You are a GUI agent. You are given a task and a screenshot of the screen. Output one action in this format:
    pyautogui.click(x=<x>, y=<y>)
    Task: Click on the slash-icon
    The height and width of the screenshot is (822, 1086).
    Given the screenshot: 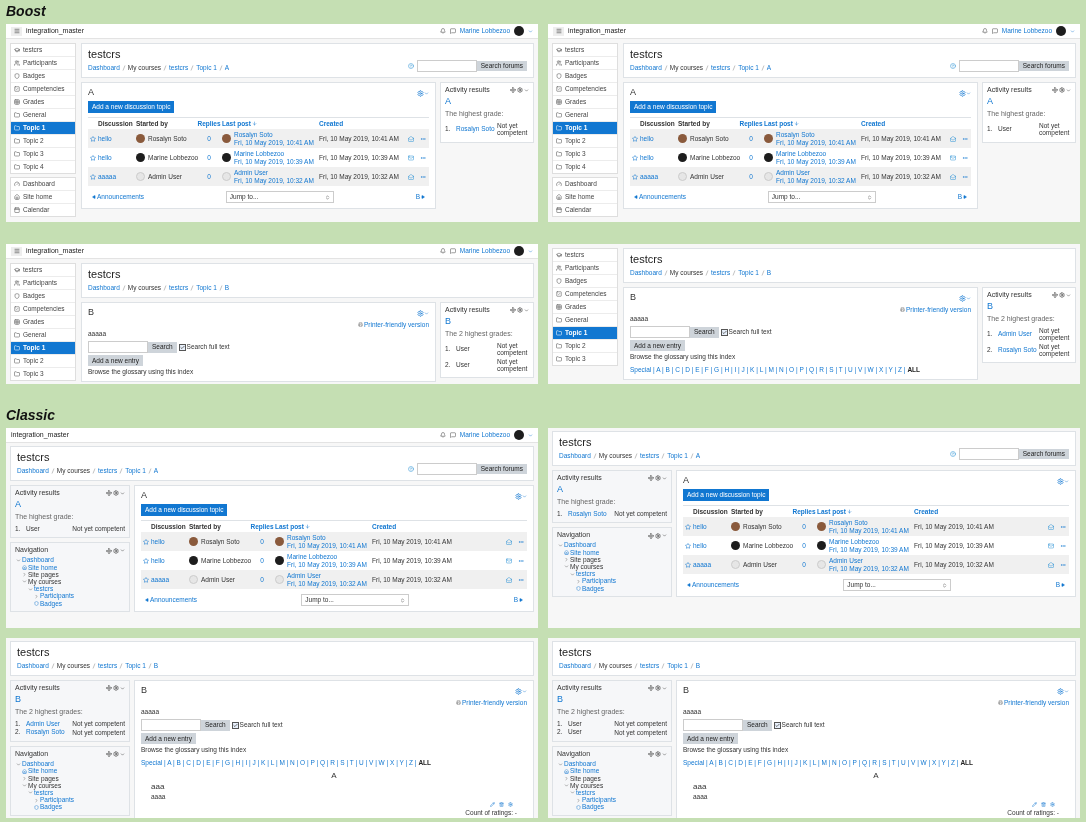 What is the action you would take?
    pyautogui.click(x=149, y=471)
    